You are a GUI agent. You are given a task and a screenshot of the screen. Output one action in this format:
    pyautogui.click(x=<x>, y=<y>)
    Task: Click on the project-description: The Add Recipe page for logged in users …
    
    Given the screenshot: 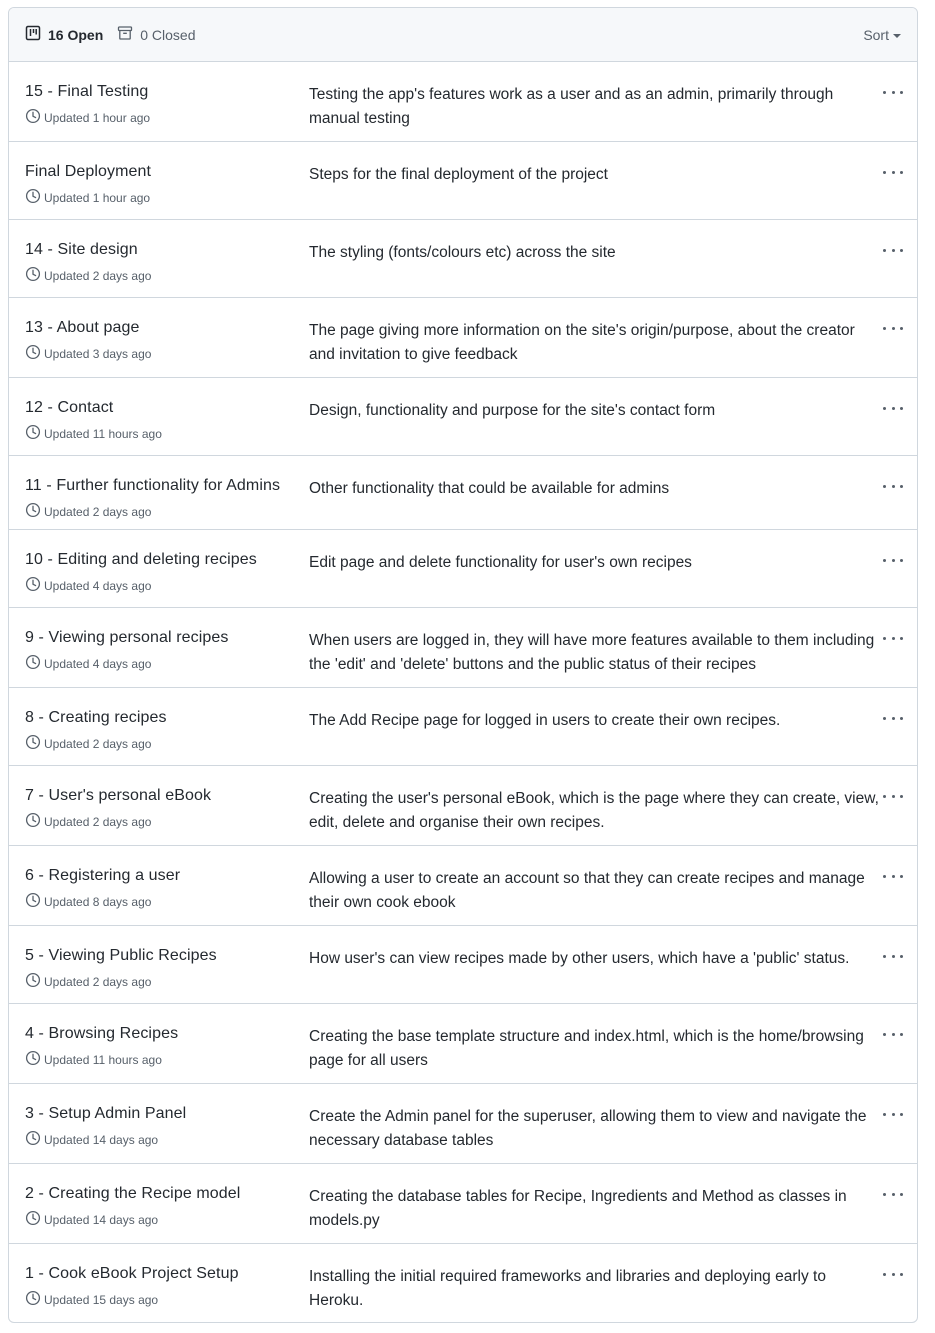 What is the action you would take?
    pyautogui.click(x=545, y=720)
    